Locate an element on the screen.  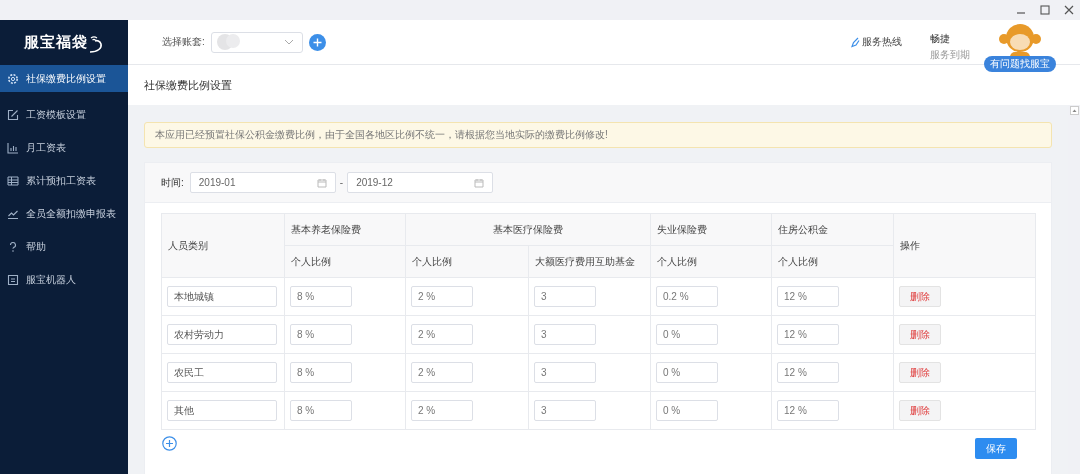
chevron-down-icon is located at coordinates (288, 42).